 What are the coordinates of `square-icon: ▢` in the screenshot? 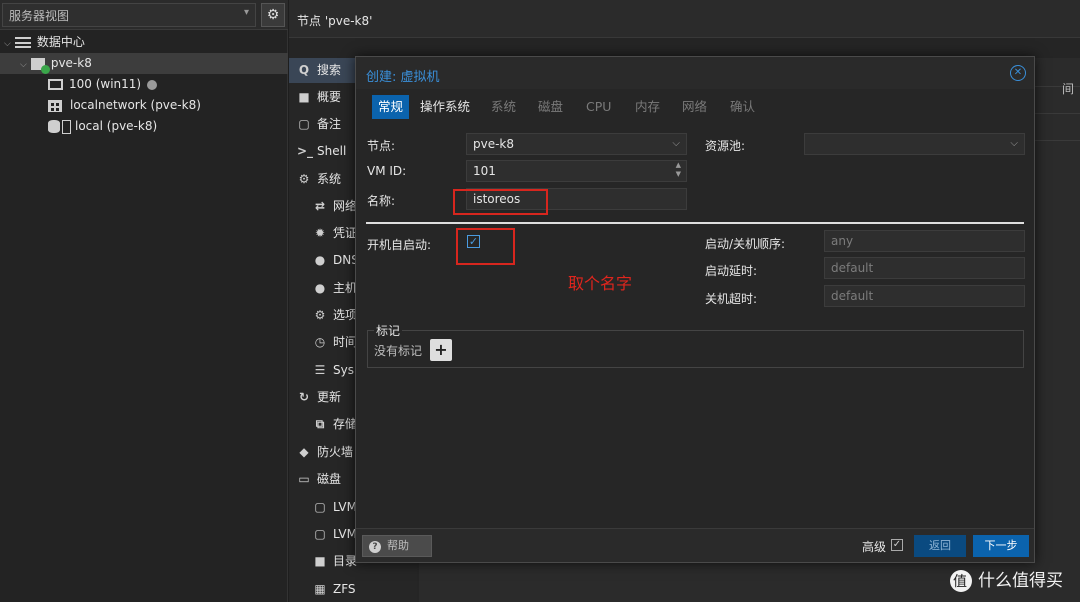 It's located at (320, 507).